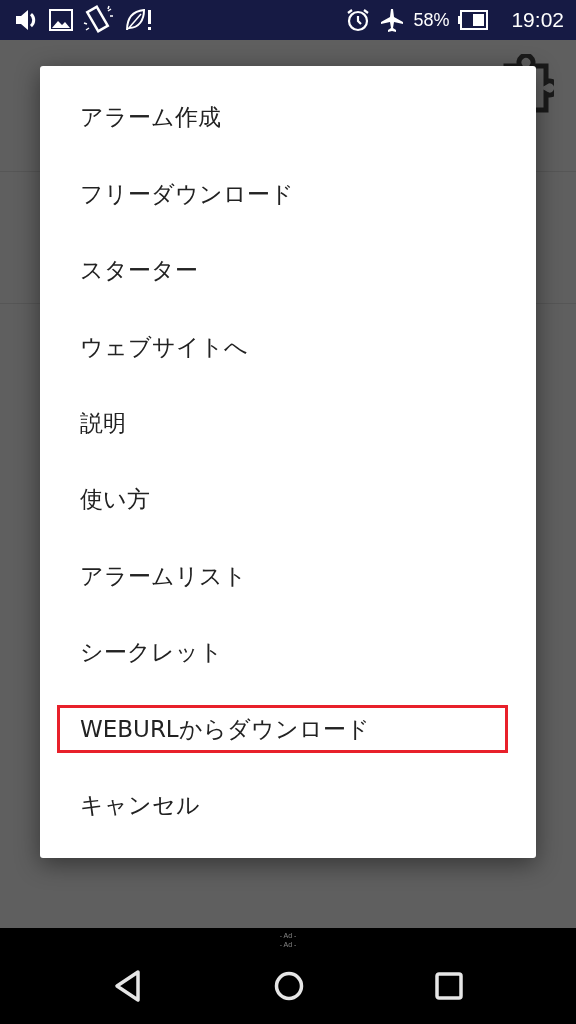  I want to click on leaf-alert-icon, so click(139, 20).